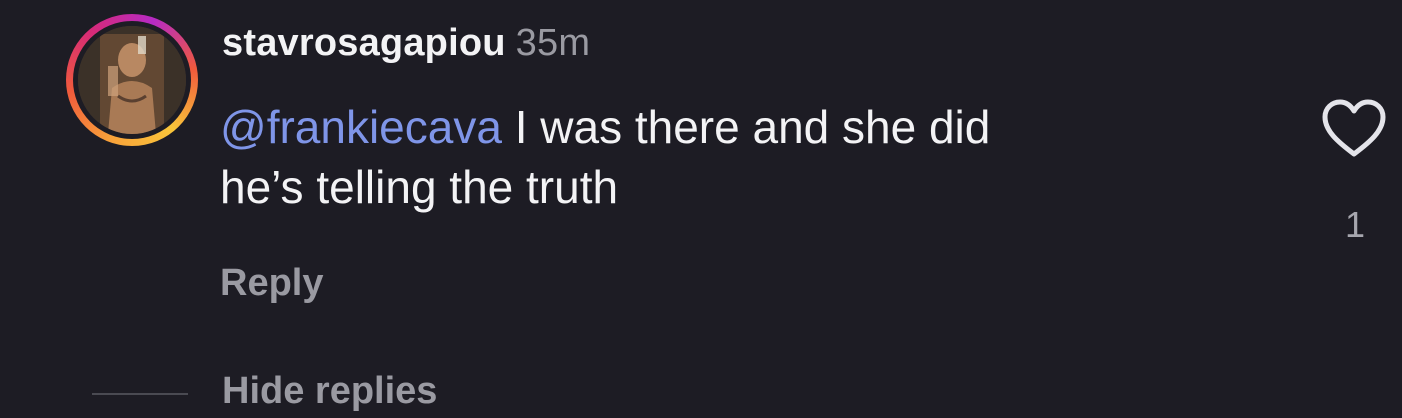 This screenshot has height=418, width=1402. I want to click on comment-timestamp: 35m, so click(553, 43).